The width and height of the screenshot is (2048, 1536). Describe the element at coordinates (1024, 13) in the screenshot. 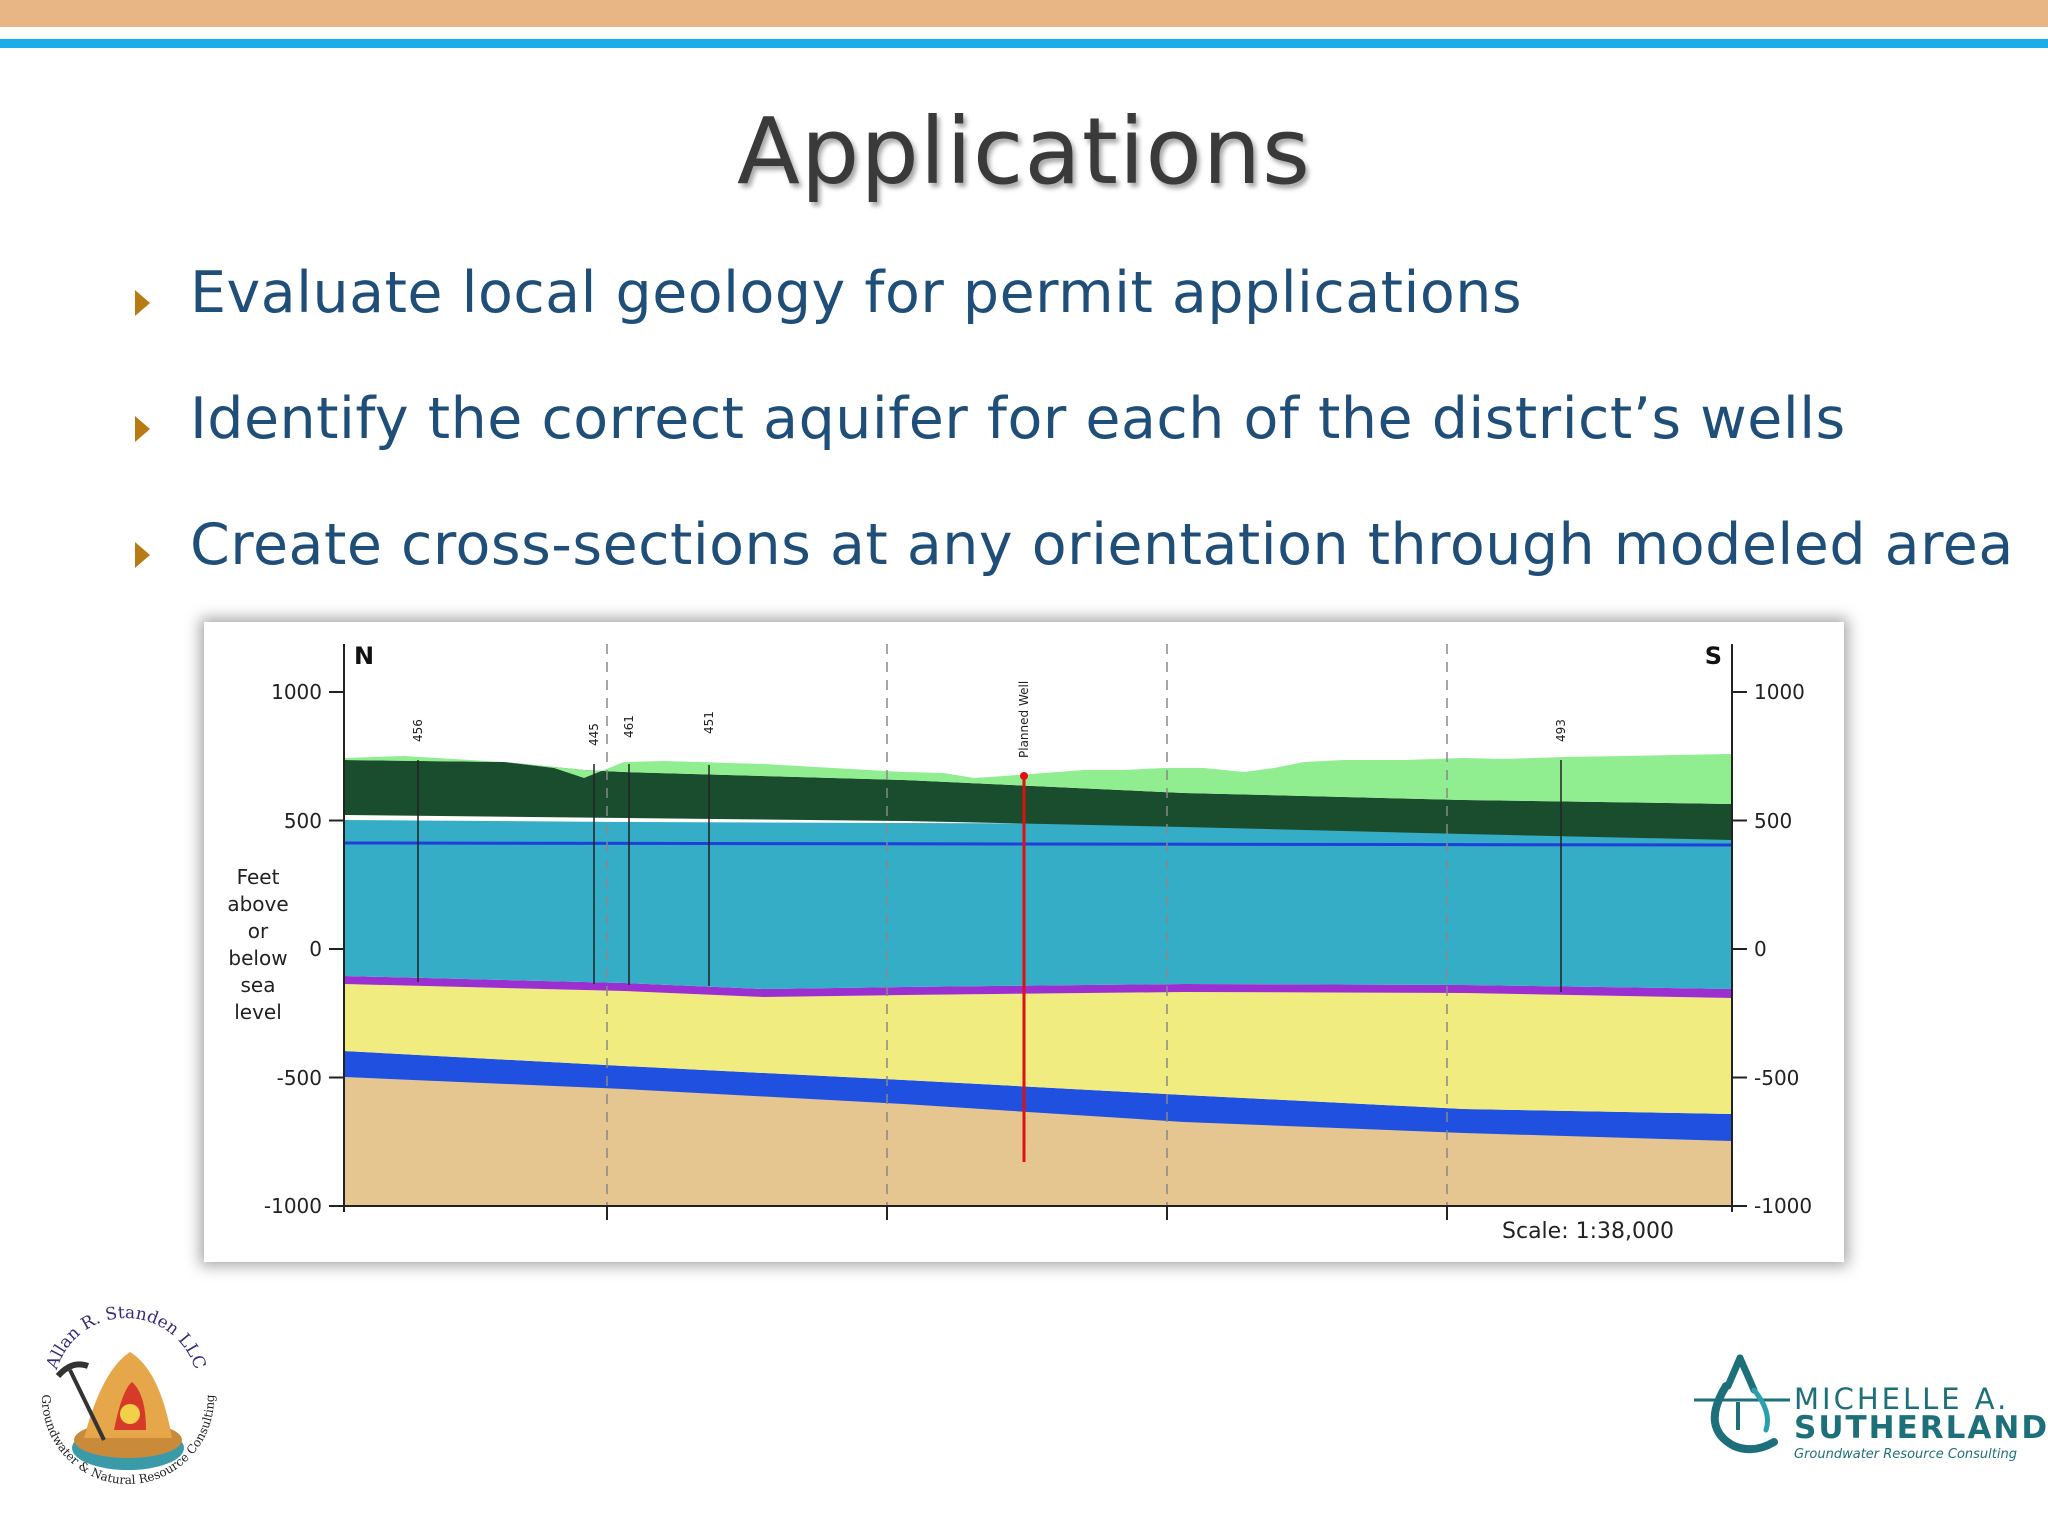

I see `top-orange-band` at that location.